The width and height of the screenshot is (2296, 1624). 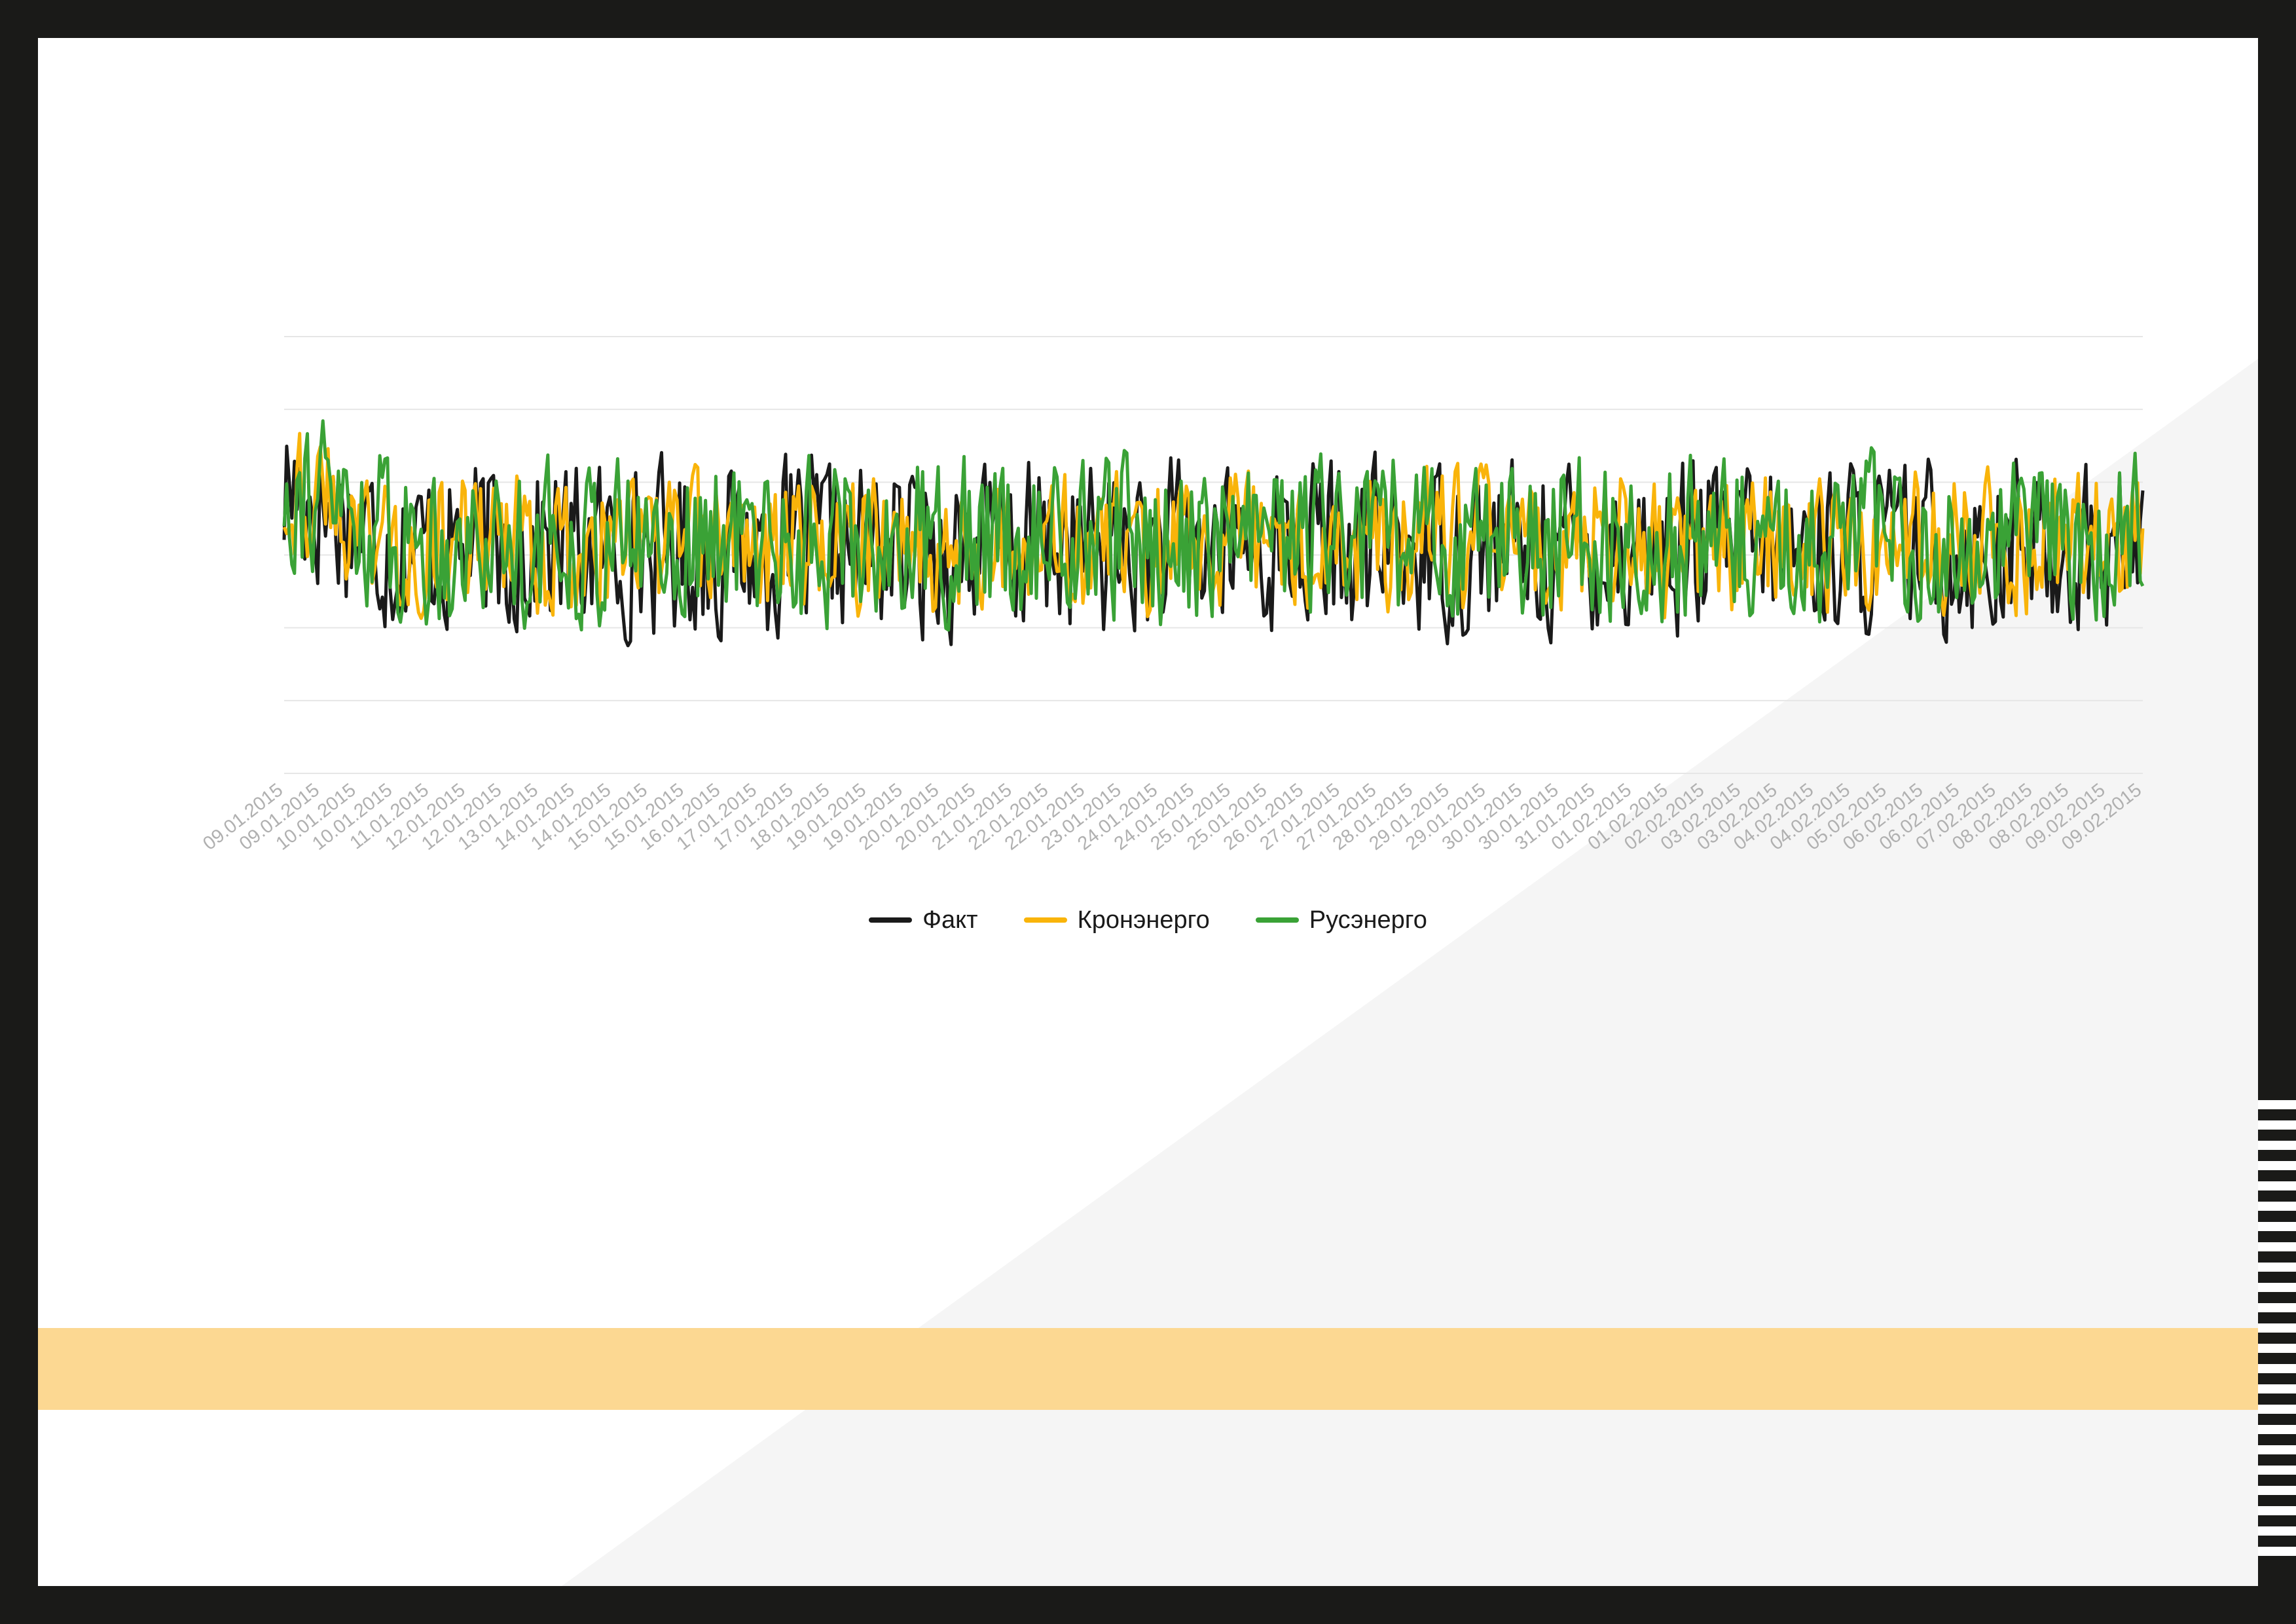 I want to click on legend-item-fact: Факт, so click(x=923, y=920).